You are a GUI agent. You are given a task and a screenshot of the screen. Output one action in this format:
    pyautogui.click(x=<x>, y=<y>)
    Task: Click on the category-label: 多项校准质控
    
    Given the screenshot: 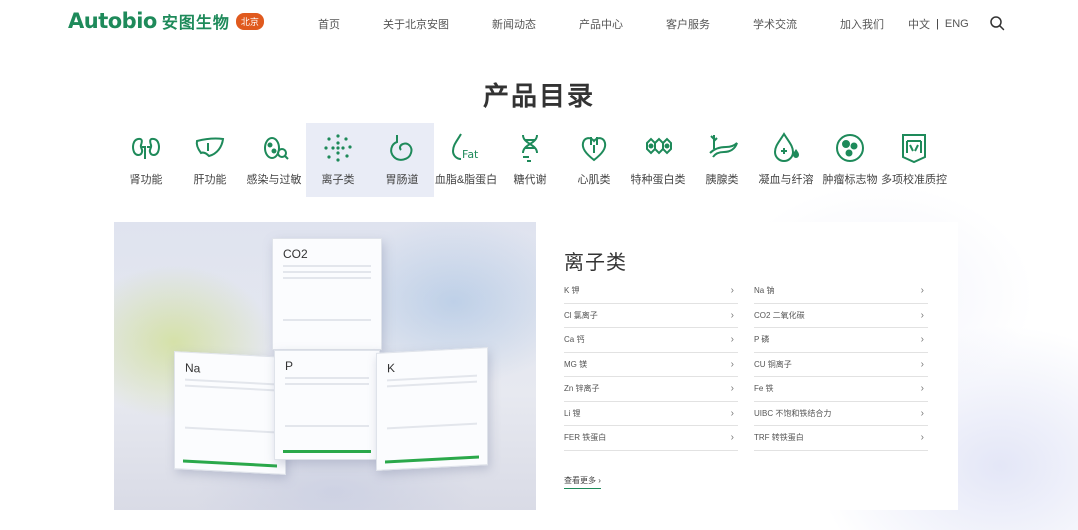 What is the action you would take?
    pyautogui.click(x=914, y=180)
    